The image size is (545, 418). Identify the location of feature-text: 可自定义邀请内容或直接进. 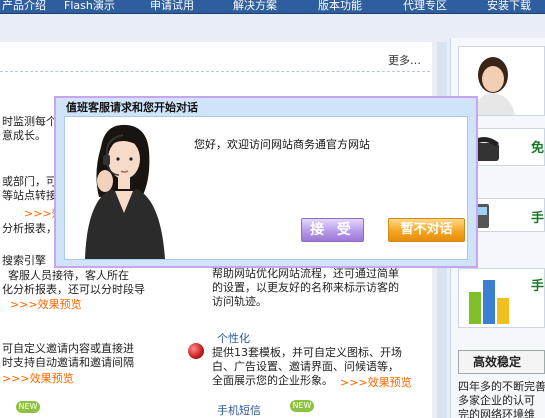
(68, 348).